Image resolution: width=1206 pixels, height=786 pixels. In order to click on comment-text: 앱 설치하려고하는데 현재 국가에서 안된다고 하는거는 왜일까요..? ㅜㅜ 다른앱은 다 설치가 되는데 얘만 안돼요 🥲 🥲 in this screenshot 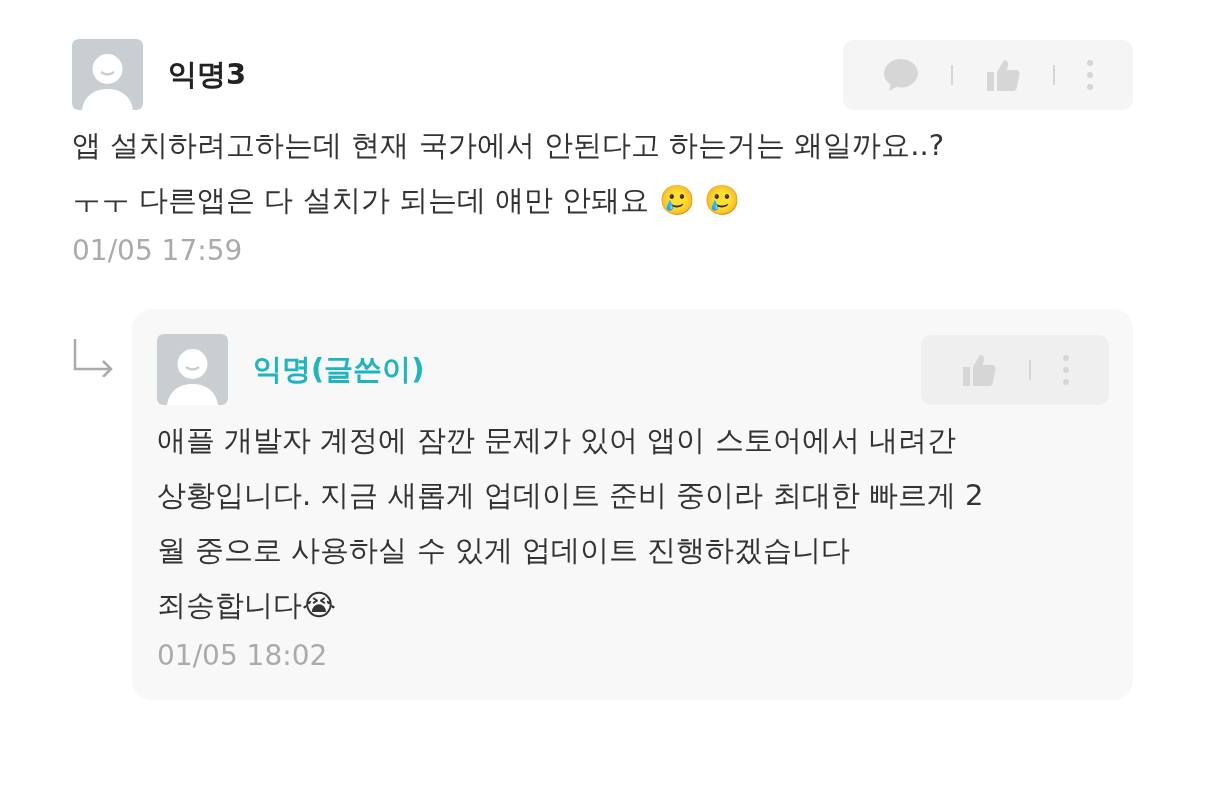, I will do `click(509, 173)`.